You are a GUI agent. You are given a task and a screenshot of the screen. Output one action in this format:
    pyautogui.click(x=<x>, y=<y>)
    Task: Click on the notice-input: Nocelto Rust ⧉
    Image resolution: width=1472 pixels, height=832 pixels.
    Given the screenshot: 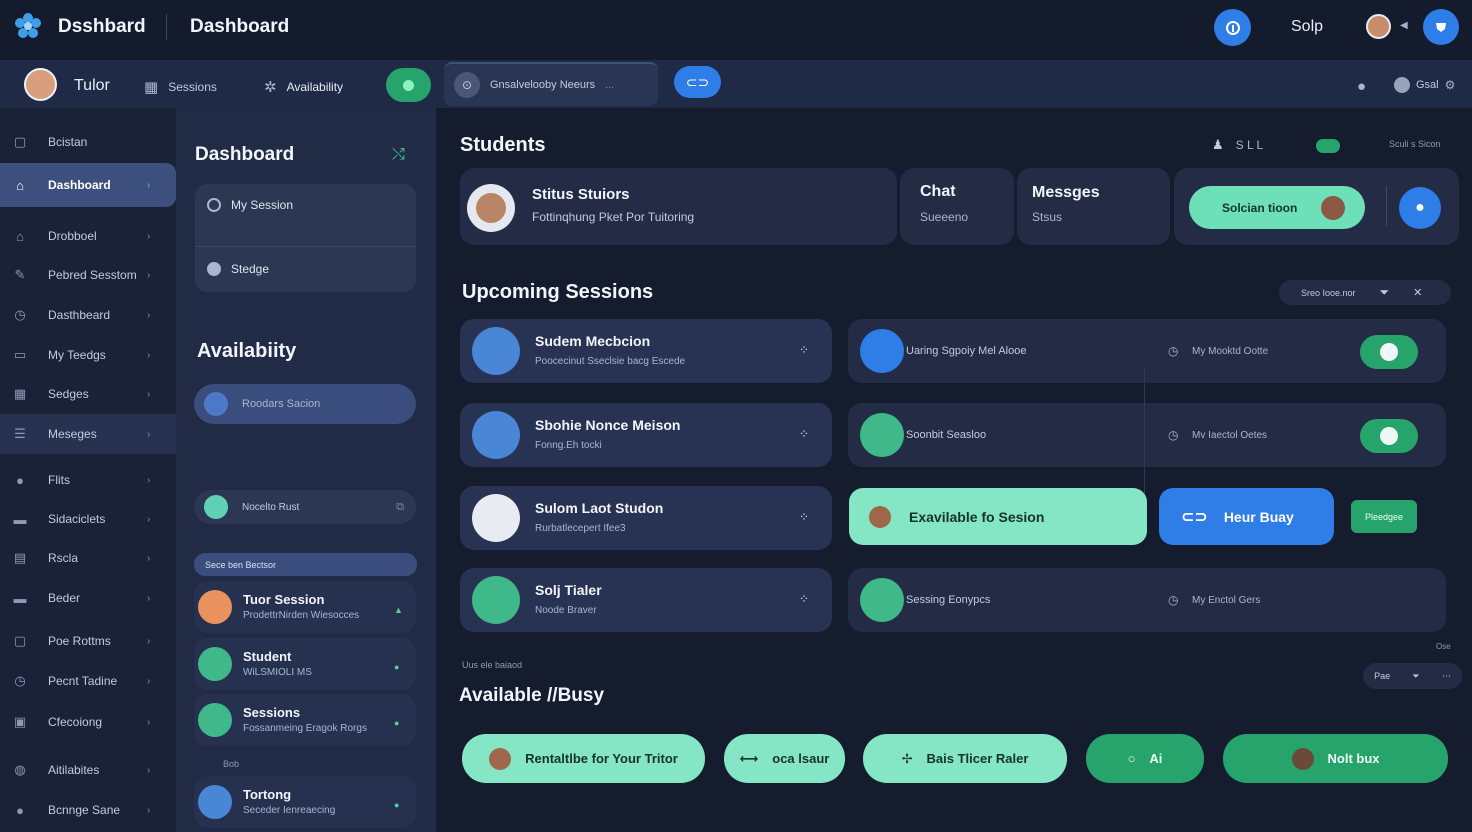 What is the action you would take?
    pyautogui.click(x=305, y=507)
    